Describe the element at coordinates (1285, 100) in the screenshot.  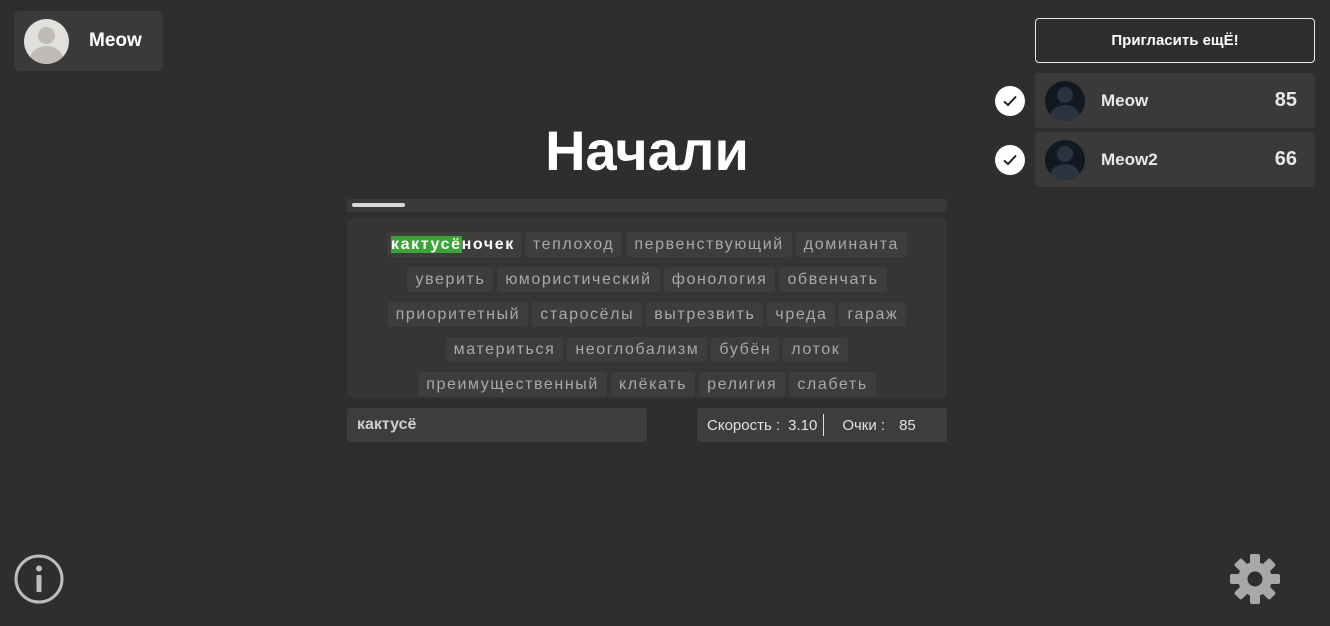
I see `player-score: 85` at that location.